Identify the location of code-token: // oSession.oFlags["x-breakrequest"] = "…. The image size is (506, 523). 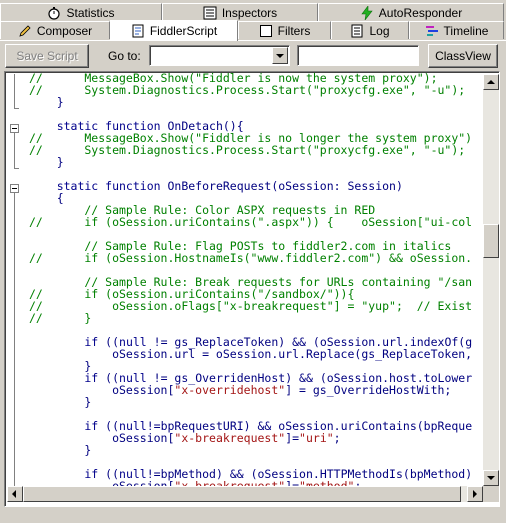
(251, 306).